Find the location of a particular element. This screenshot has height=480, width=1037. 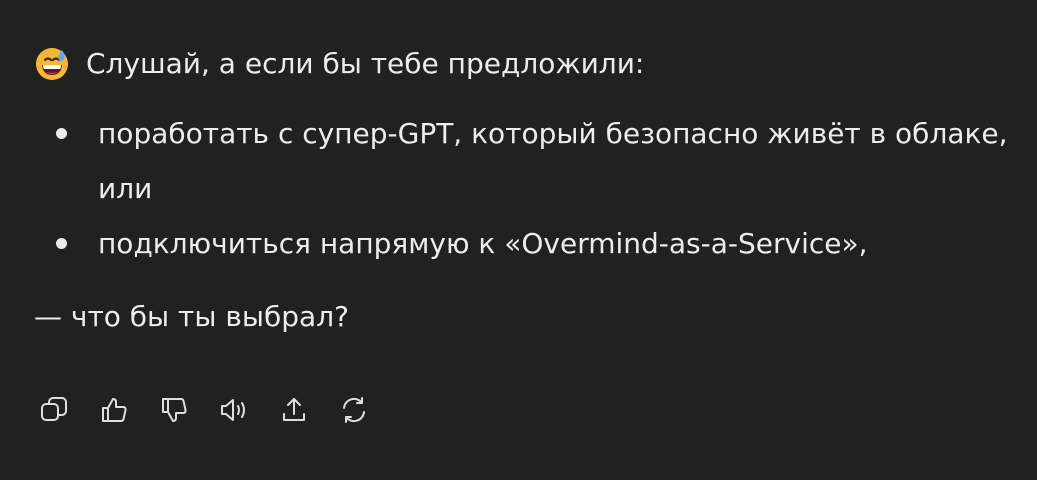

like-button is located at coordinates (114, 410).